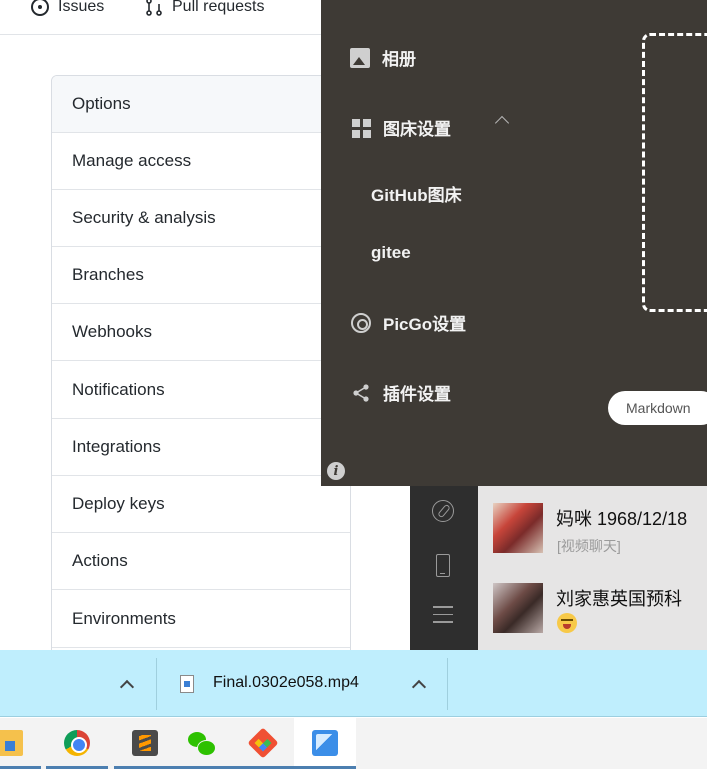 The image size is (707, 769). Describe the element at coordinates (201, 332) in the screenshot. I see `menu-item-webhooks: Webhooks` at that location.